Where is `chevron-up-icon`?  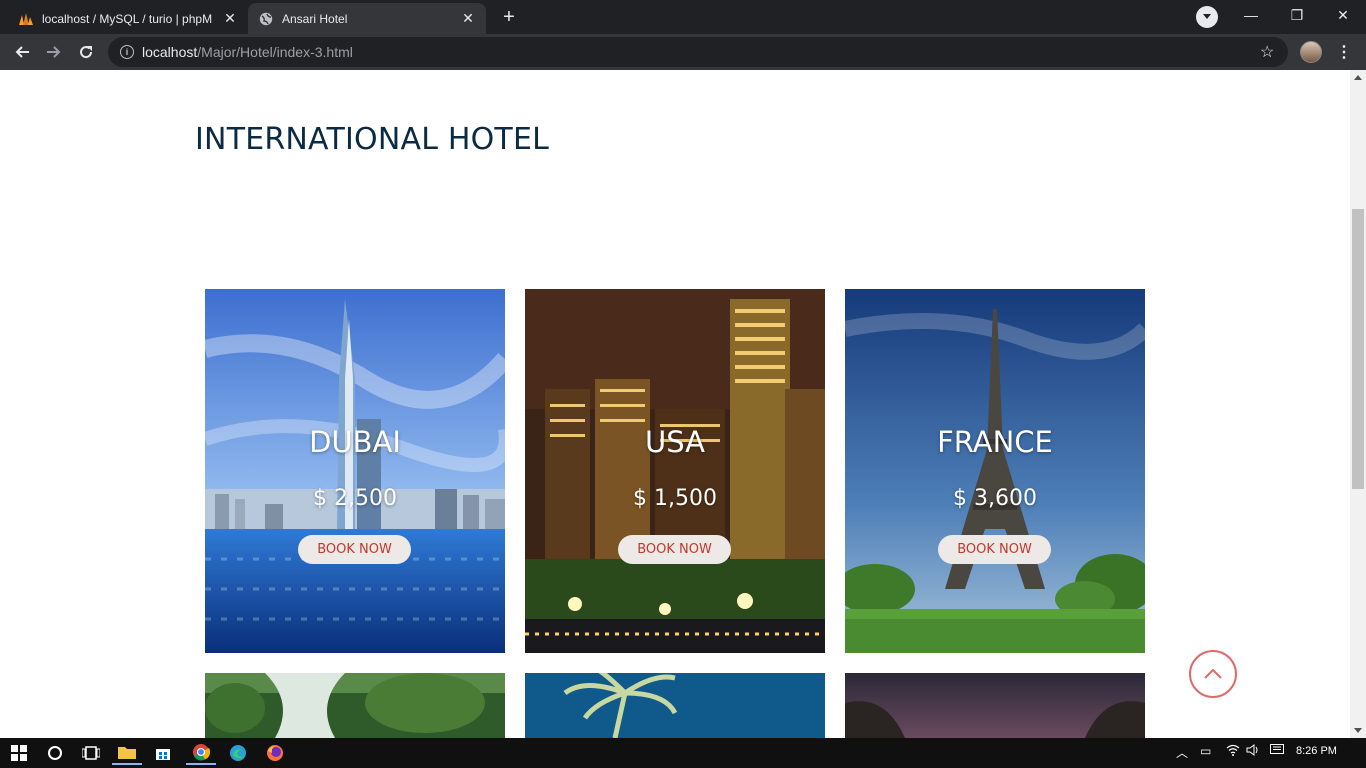
chevron-up-icon is located at coordinates (1213, 674).